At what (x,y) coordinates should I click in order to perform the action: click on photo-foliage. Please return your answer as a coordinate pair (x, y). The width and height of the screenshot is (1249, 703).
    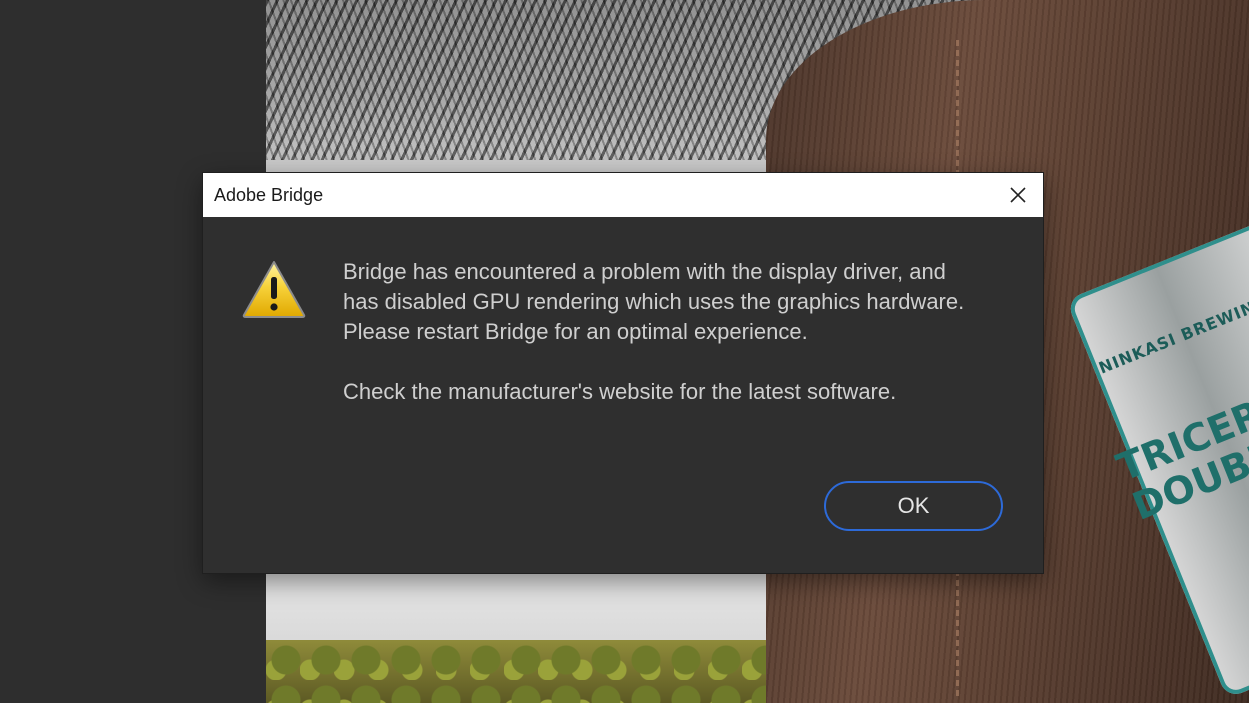
    Looking at the image, I should click on (546, 671).